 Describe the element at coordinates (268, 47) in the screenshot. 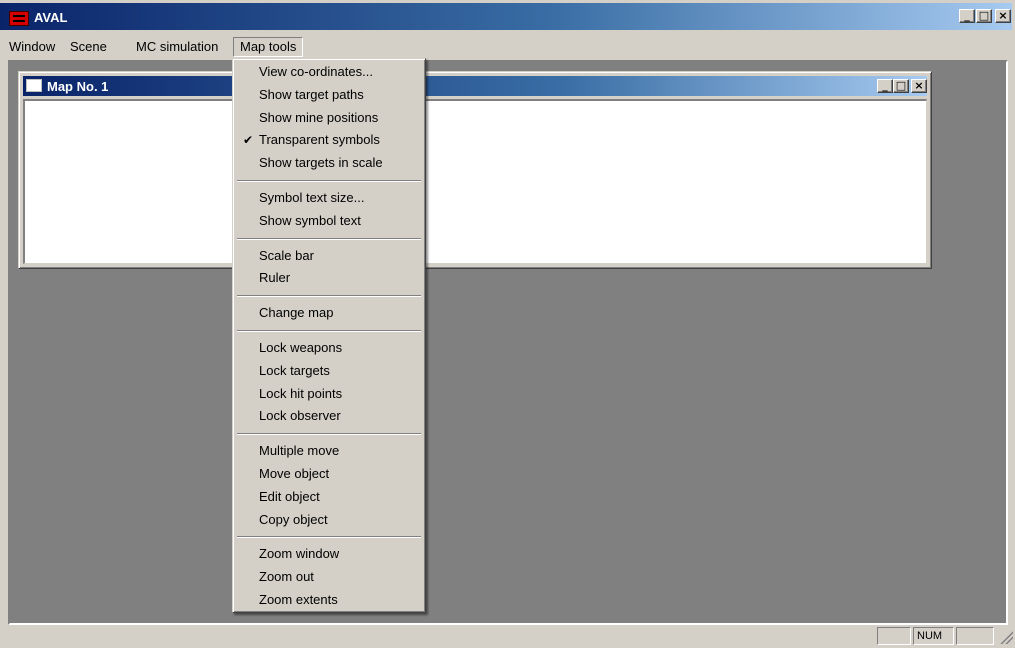

I see `menu-map-tools: Map tools` at that location.